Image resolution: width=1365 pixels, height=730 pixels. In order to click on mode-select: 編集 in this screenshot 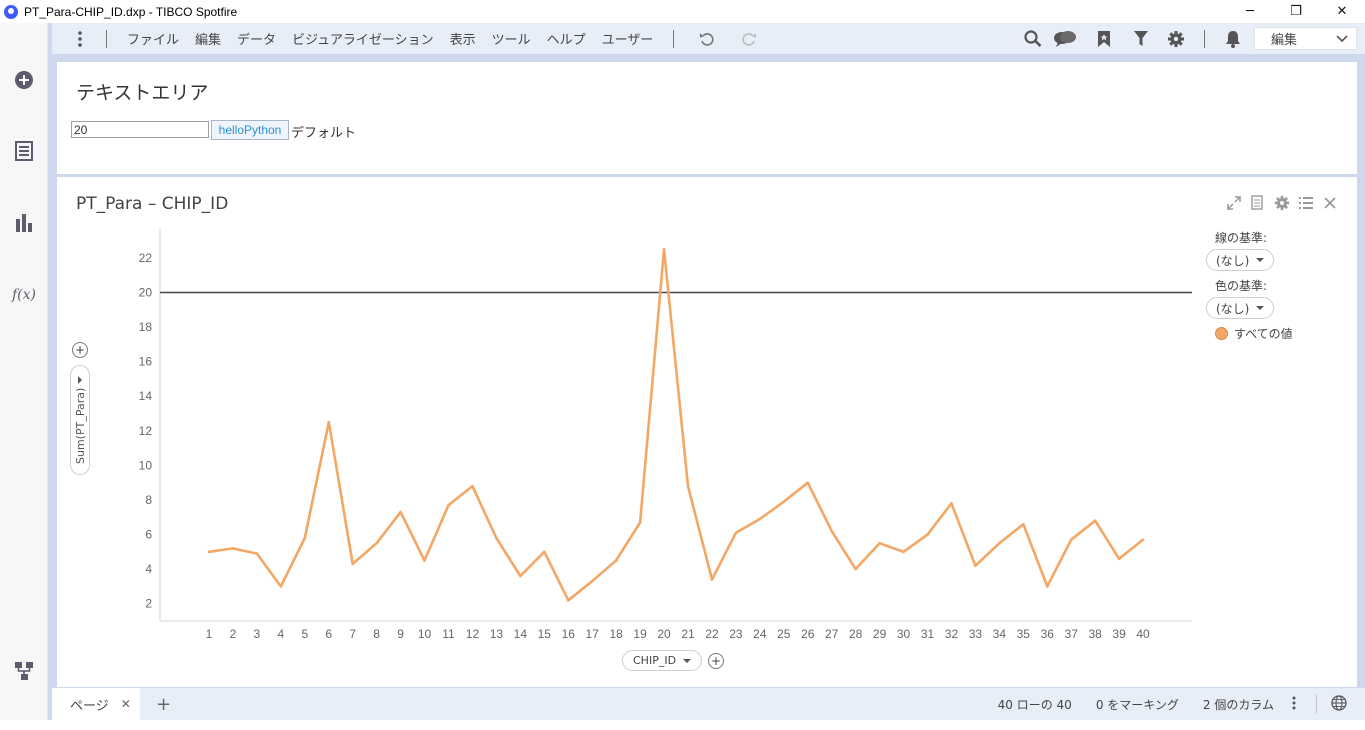, I will do `click(1305, 38)`.